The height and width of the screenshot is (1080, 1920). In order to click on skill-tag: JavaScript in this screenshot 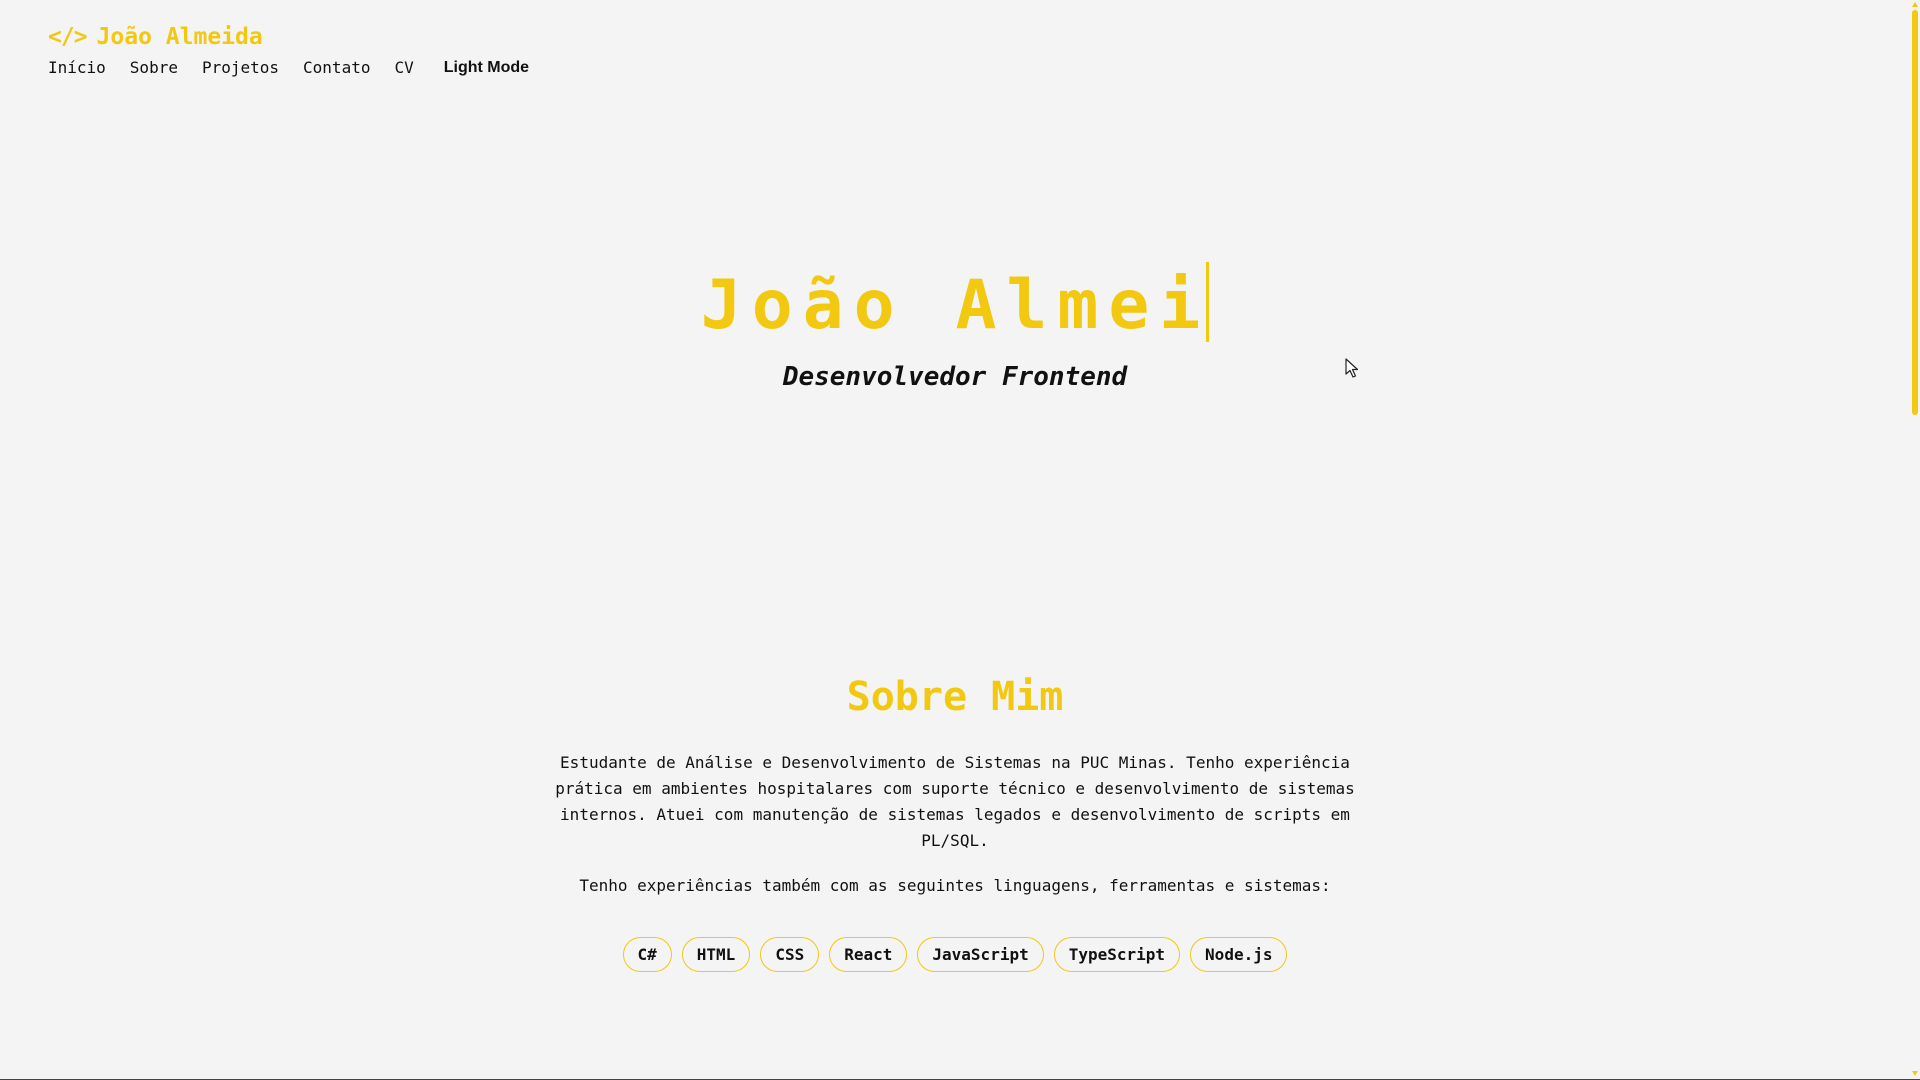, I will do `click(980, 954)`.